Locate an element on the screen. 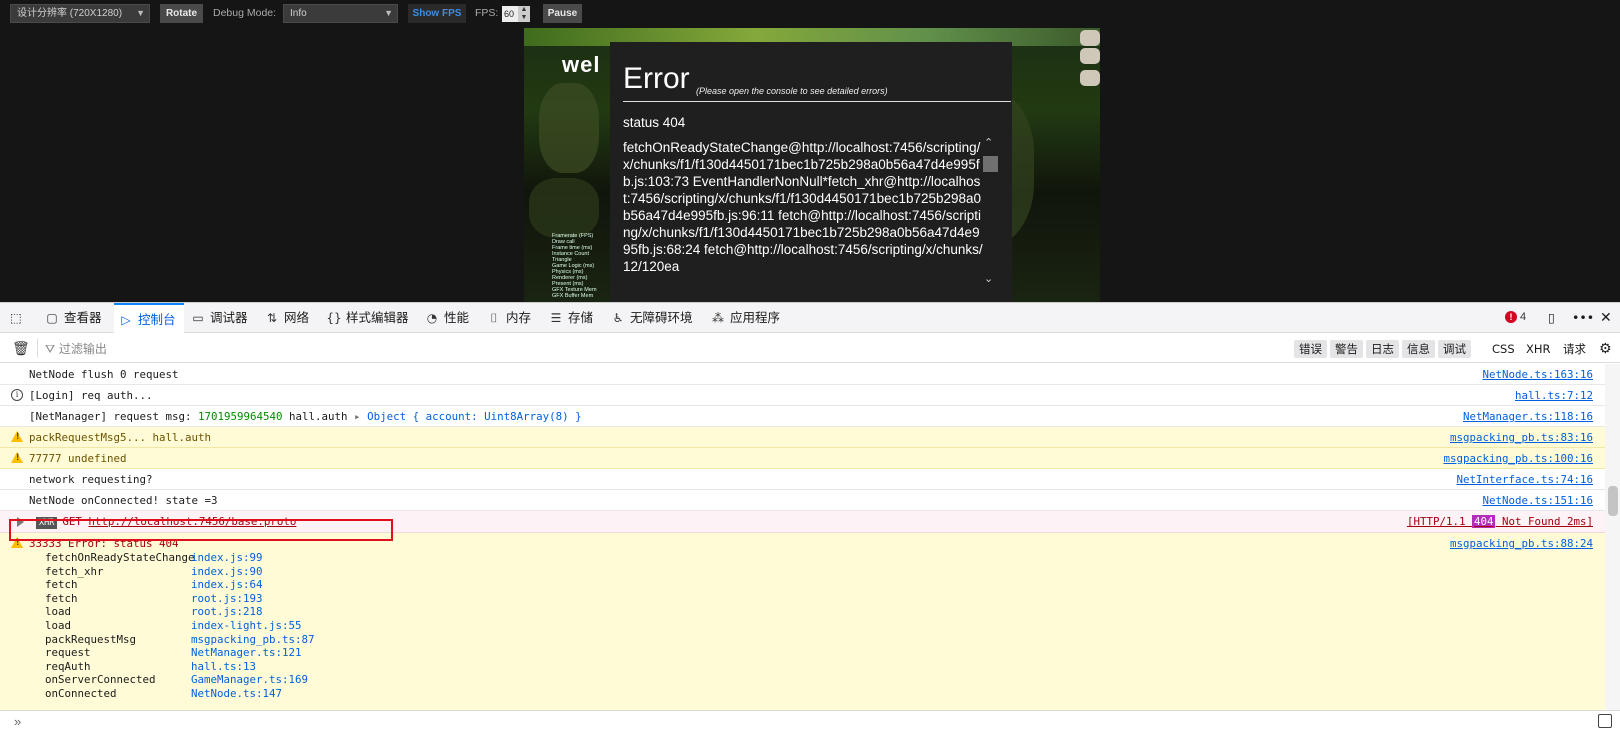 The height and width of the screenshot is (732, 1620). divider is located at coordinates (37, 348).